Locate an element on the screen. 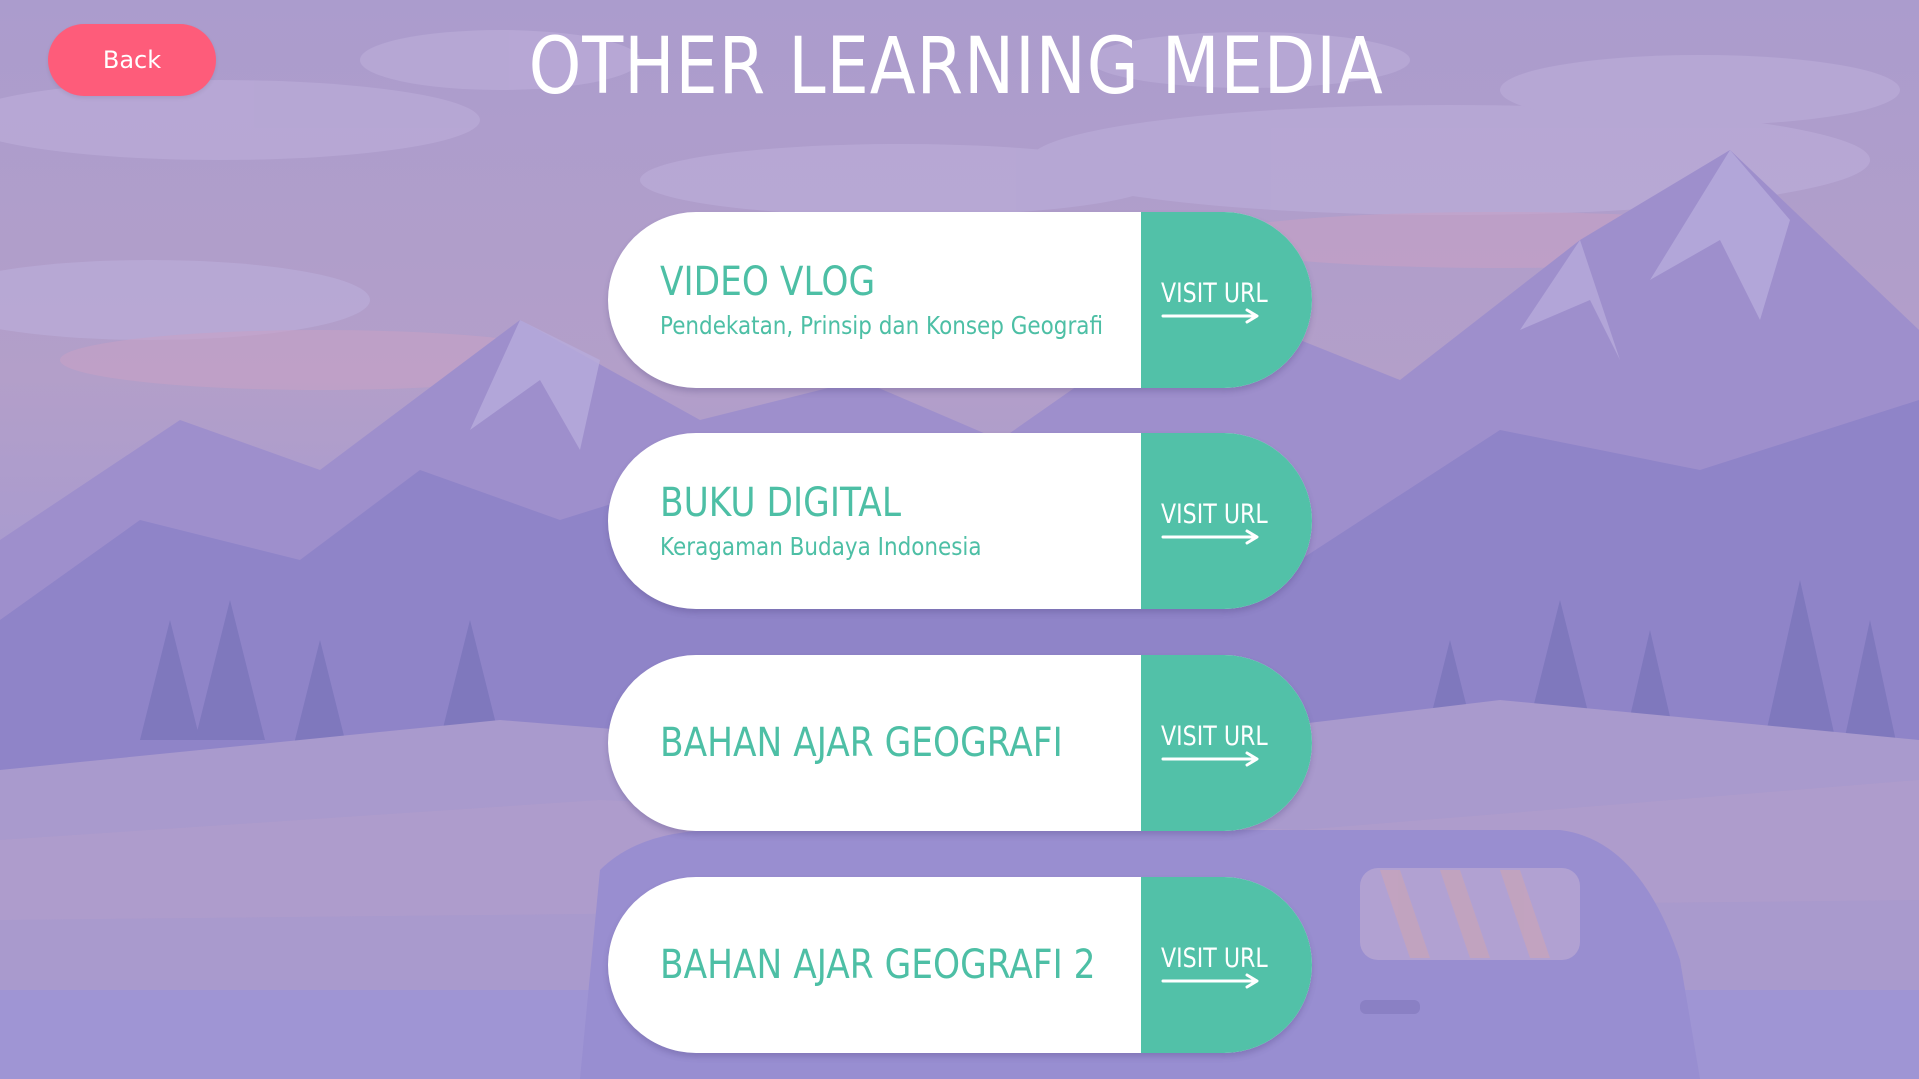 The image size is (1919, 1079). card-text: BAHAN AJAR GEOGRAFI is located at coordinates (895, 743).